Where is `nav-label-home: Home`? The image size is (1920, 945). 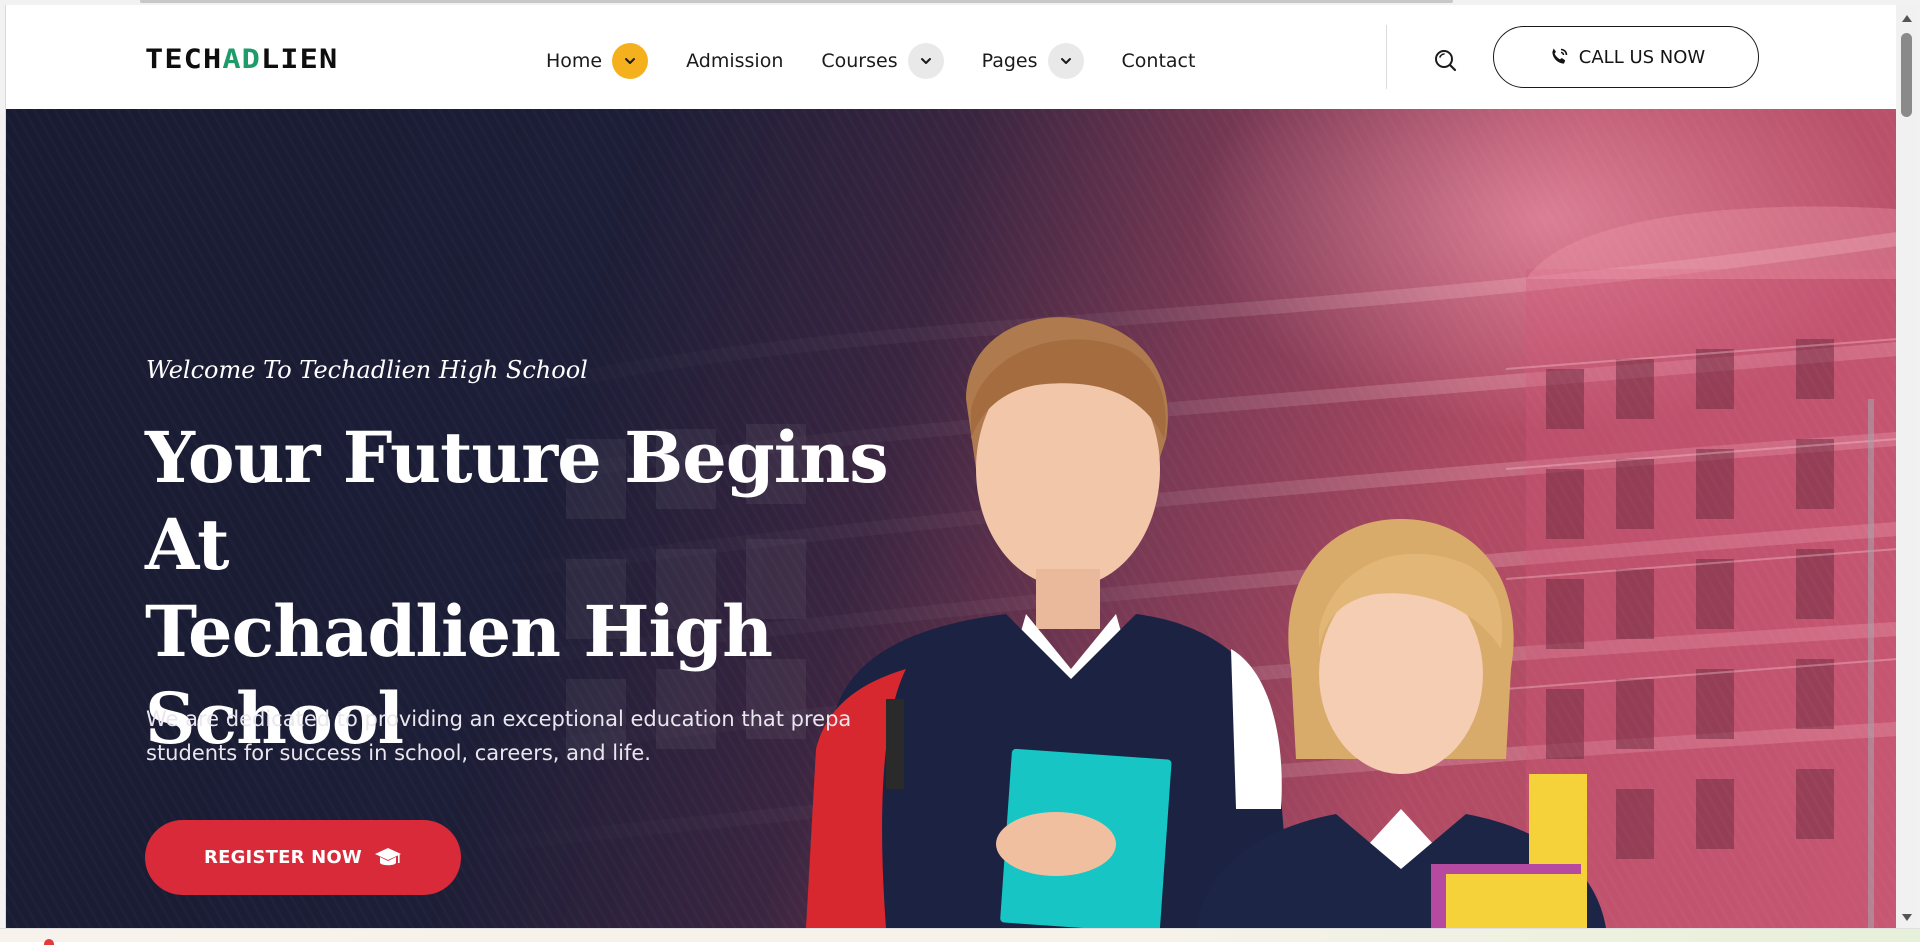 nav-label-home: Home is located at coordinates (574, 61).